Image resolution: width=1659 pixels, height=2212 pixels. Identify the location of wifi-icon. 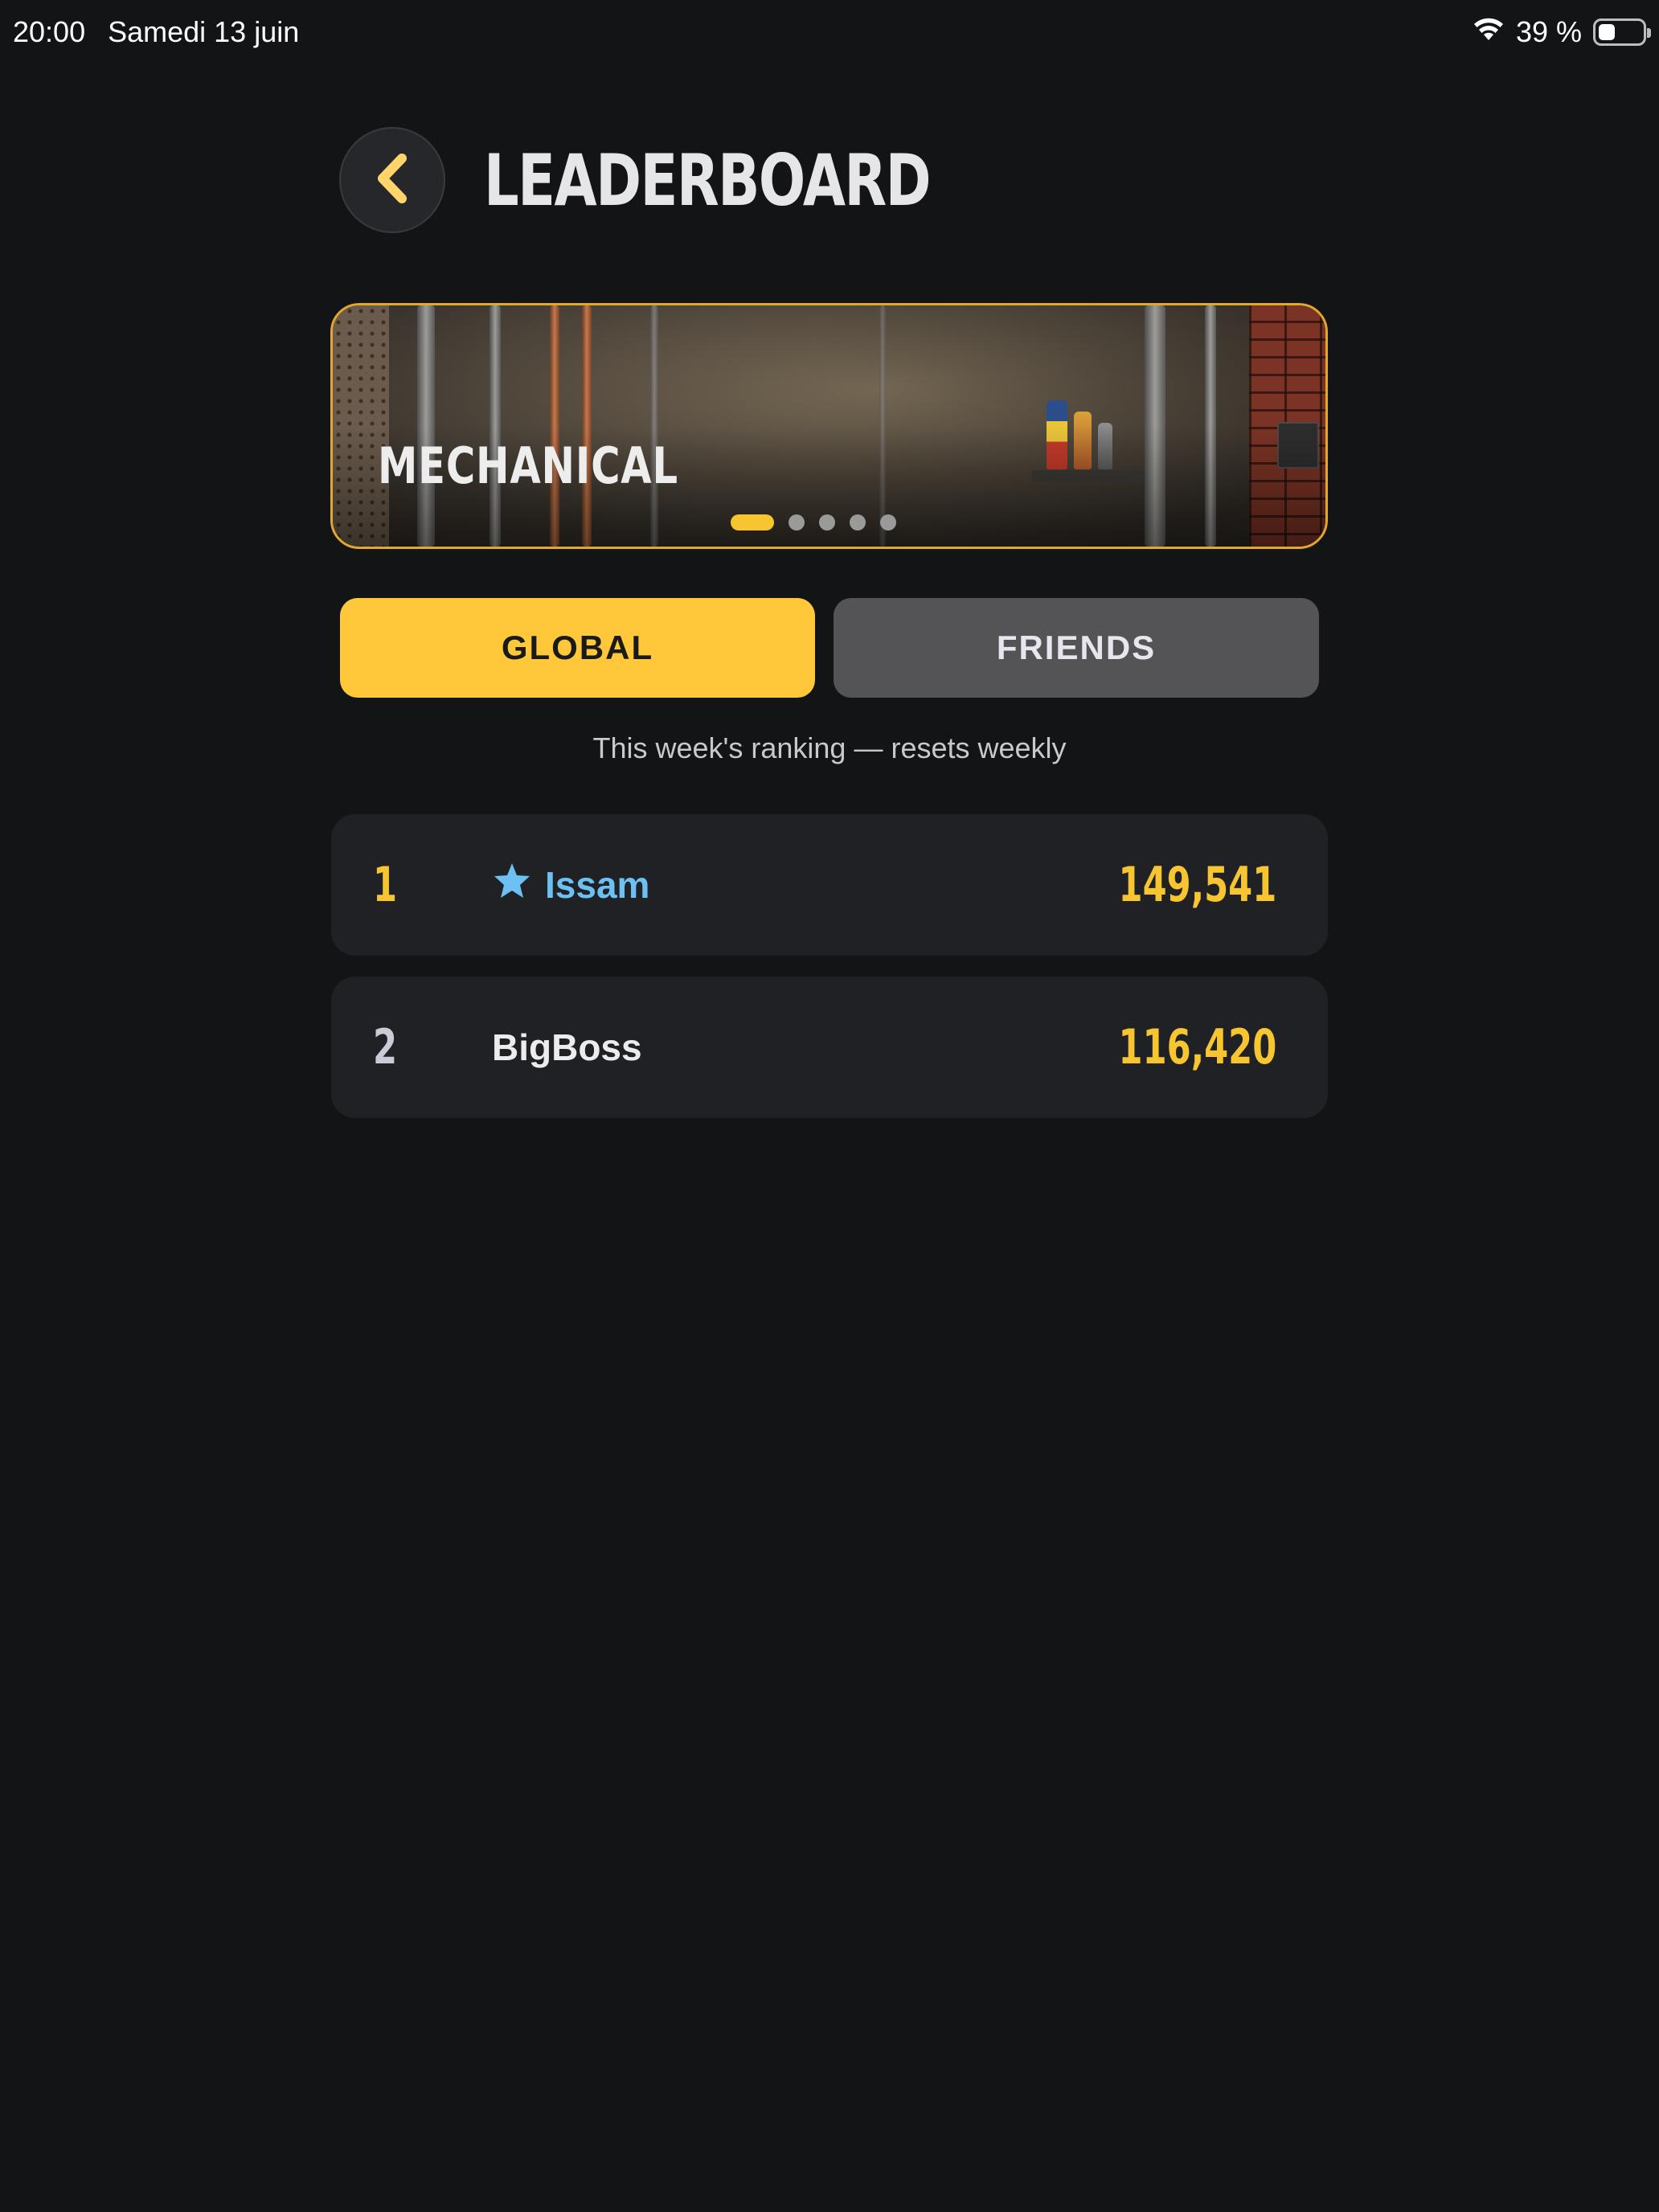
(1489, 32).